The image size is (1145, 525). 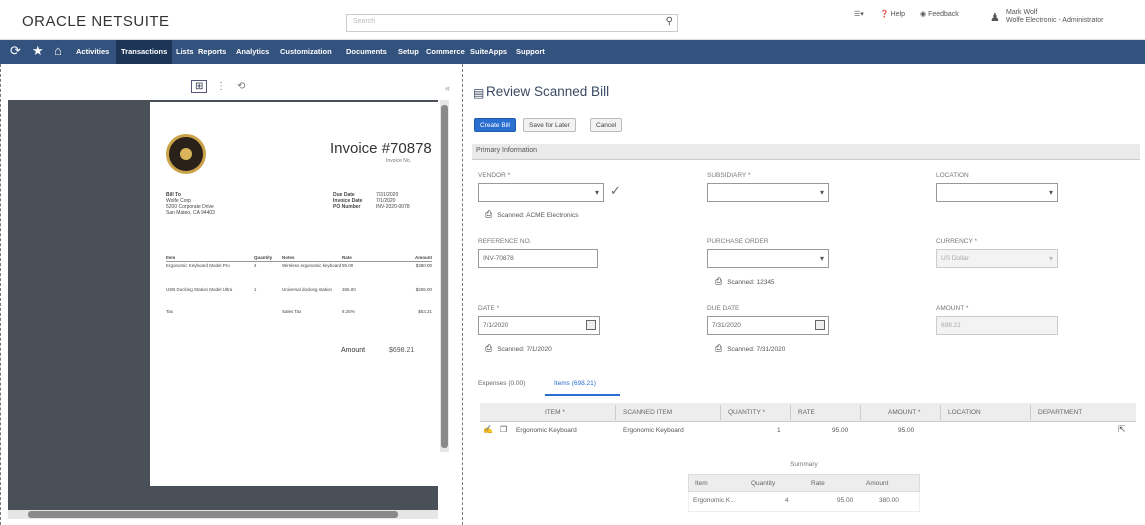 What do you see at coordinates (447, 88) in the screenshot?
I see `collapse-pane-icon: «` at bounding box center [447, 88].